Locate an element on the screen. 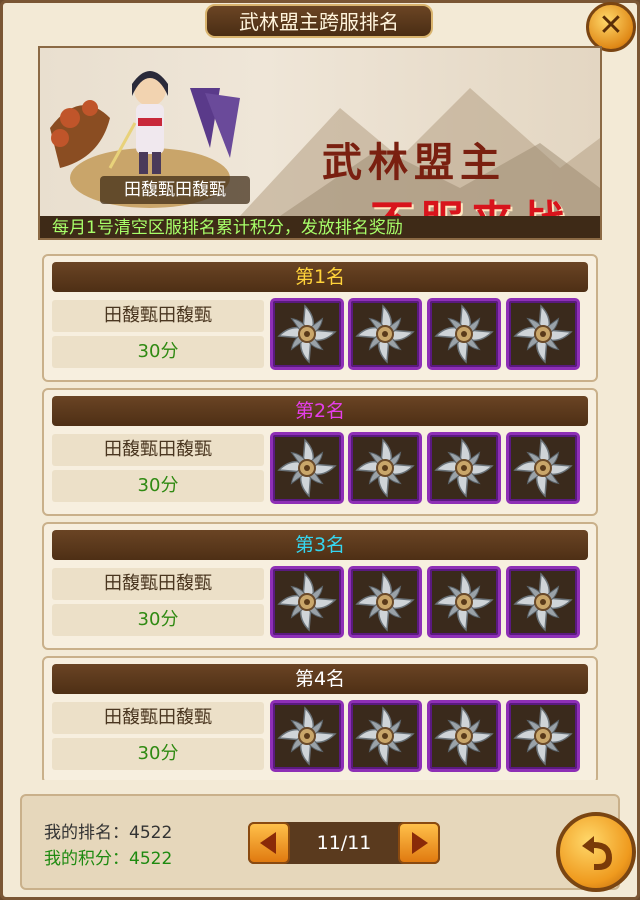 This screenshot has width=640, height=900. rank-row-4: 第4名 田馥甄田馥甄 30分 is located at coordinates (320, 718).